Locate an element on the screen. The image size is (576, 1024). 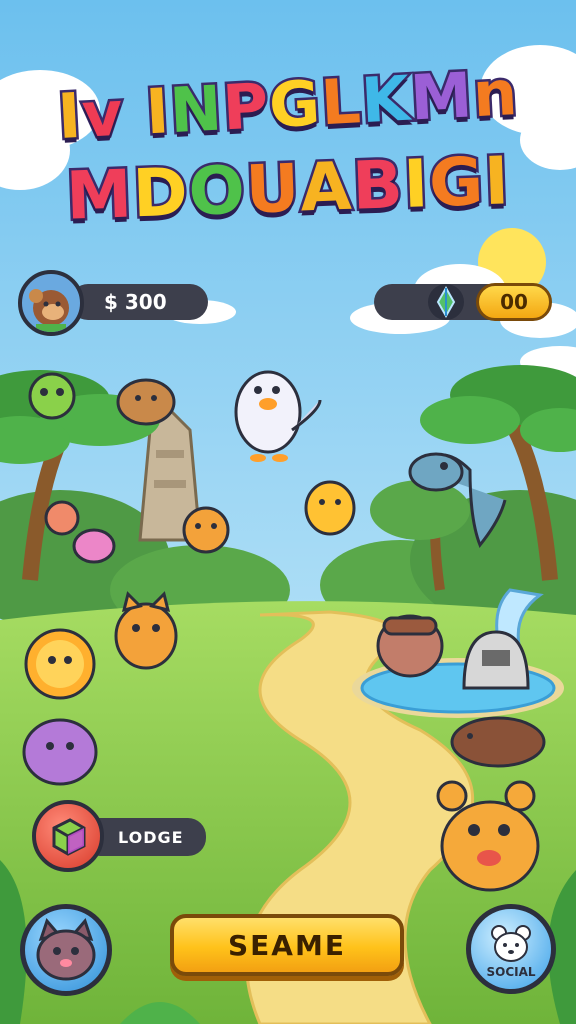
title-line-2-letter: A is located at coordinates (326, 187).